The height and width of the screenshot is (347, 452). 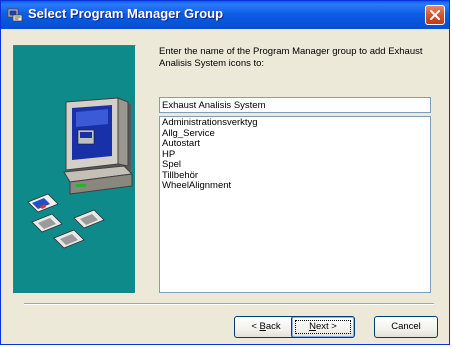 I want to click on title-bar: Select Program Manager Group, so click(x=225, y=15).